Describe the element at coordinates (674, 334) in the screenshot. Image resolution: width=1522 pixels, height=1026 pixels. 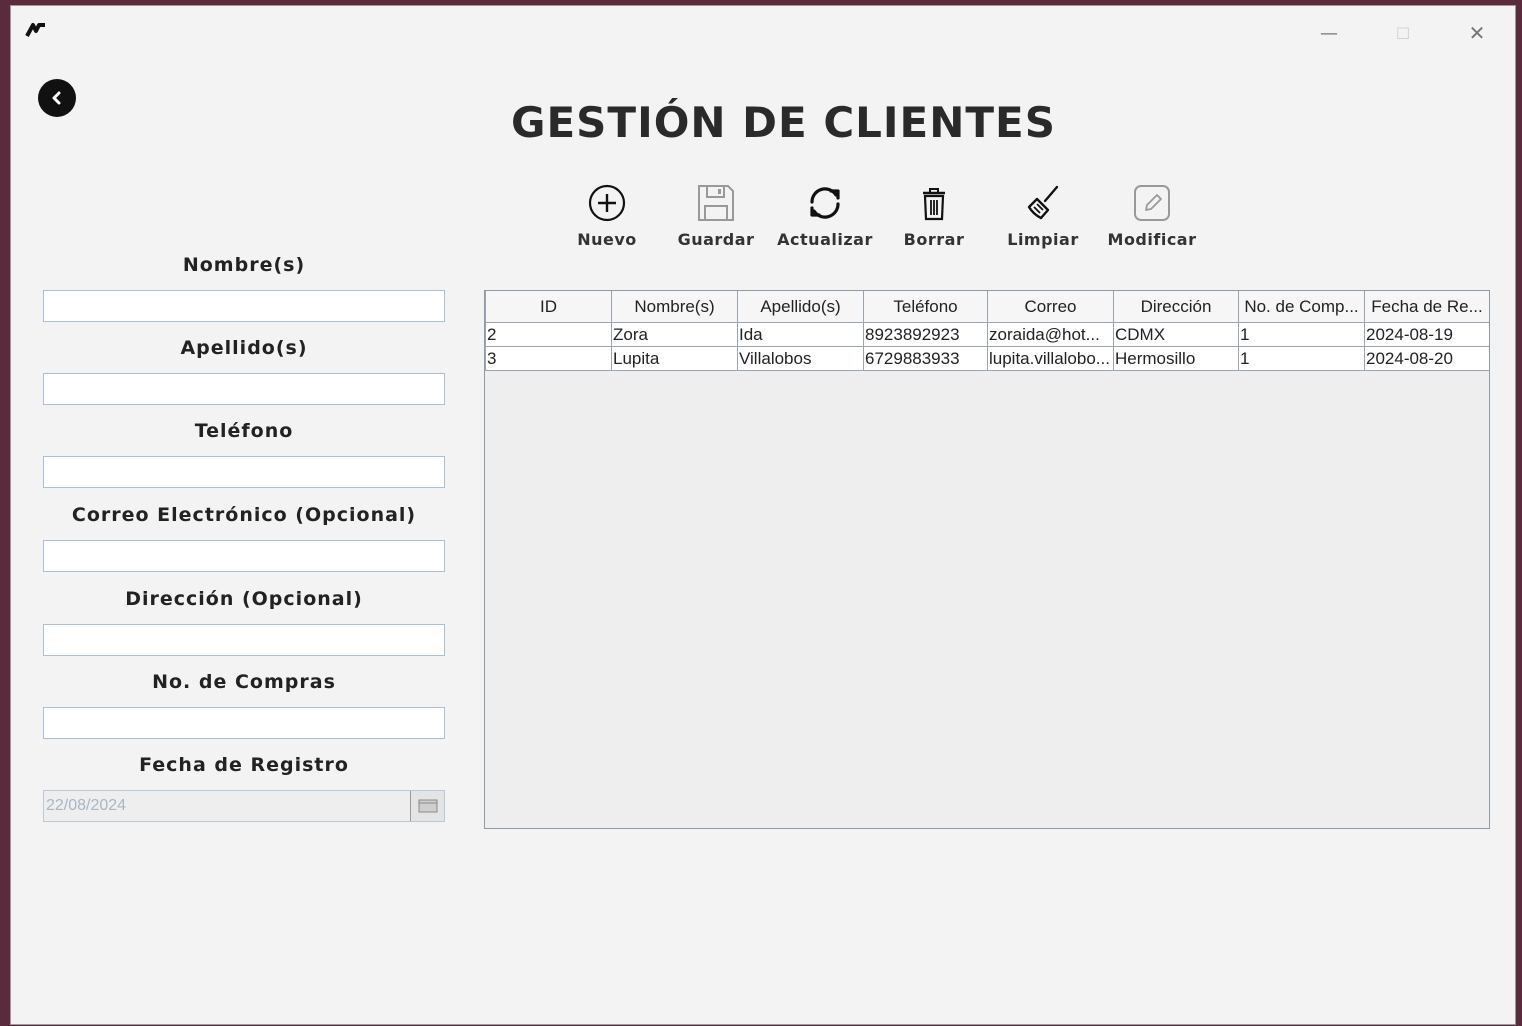
I see `table-cell: Zora` at that location.